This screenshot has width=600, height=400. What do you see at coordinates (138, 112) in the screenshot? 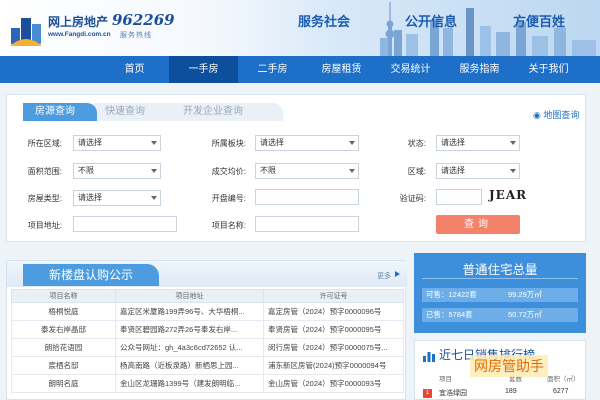
I see `tab-quick-search: 快速查询` at bounding box center [138, 112].